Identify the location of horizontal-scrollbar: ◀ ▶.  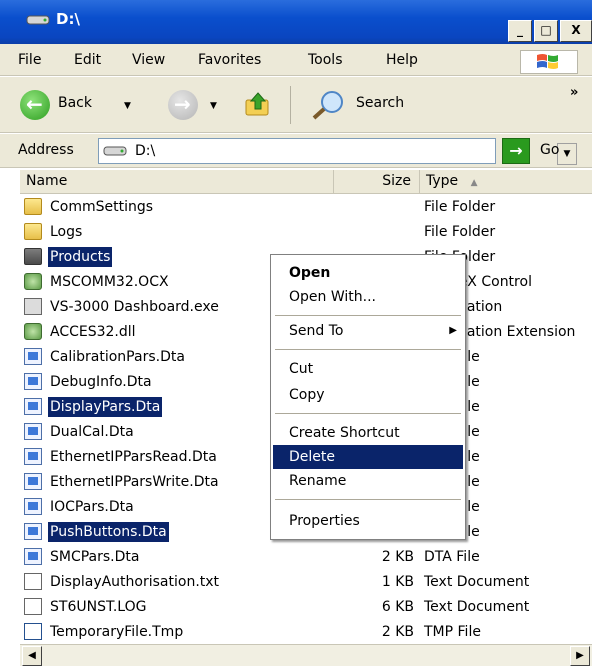
(306, 655).